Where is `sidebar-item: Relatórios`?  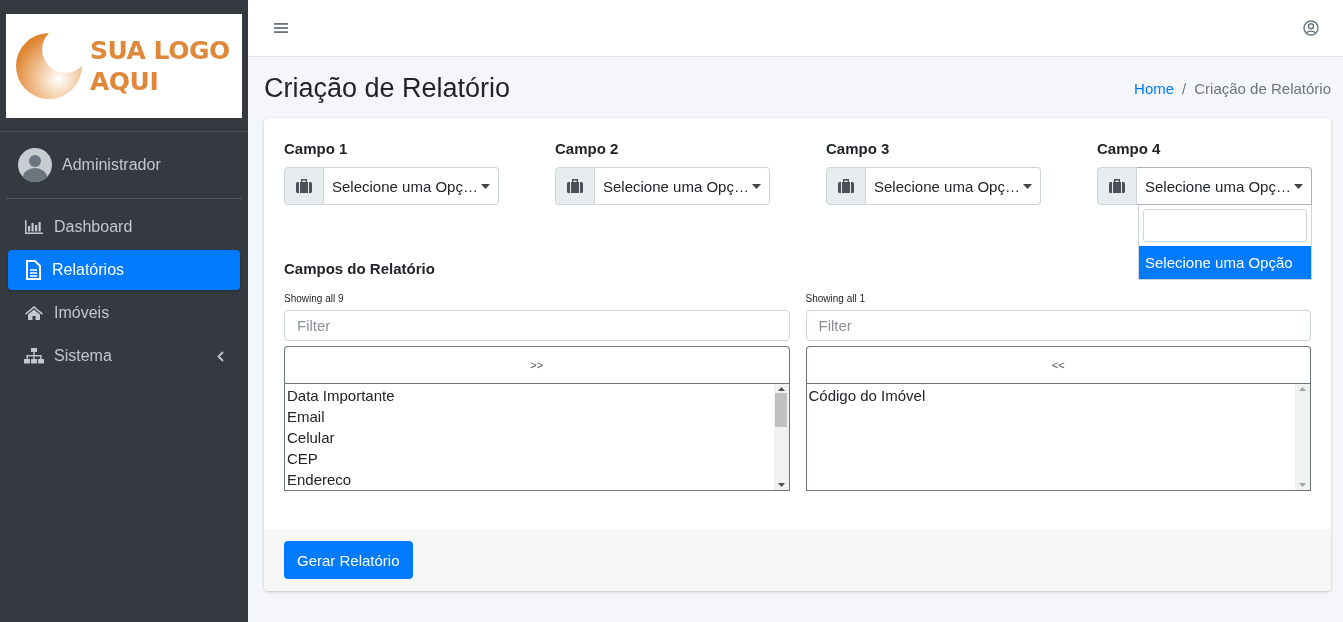 sidebar-item: Relatórios is located at coordinates (124, 270).